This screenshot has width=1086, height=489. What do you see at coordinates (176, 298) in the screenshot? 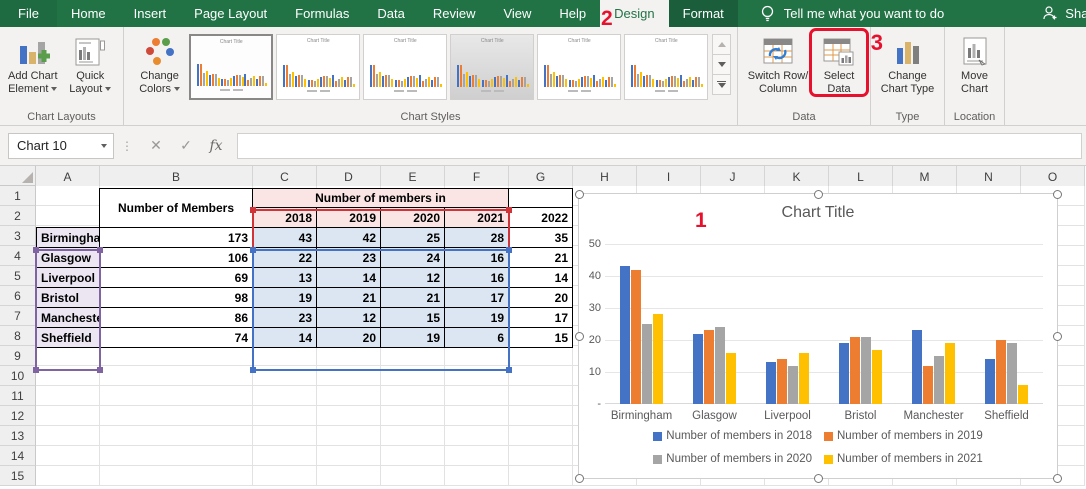
I see `cell-total-bristol: 98` at bounding box center [176, 298].